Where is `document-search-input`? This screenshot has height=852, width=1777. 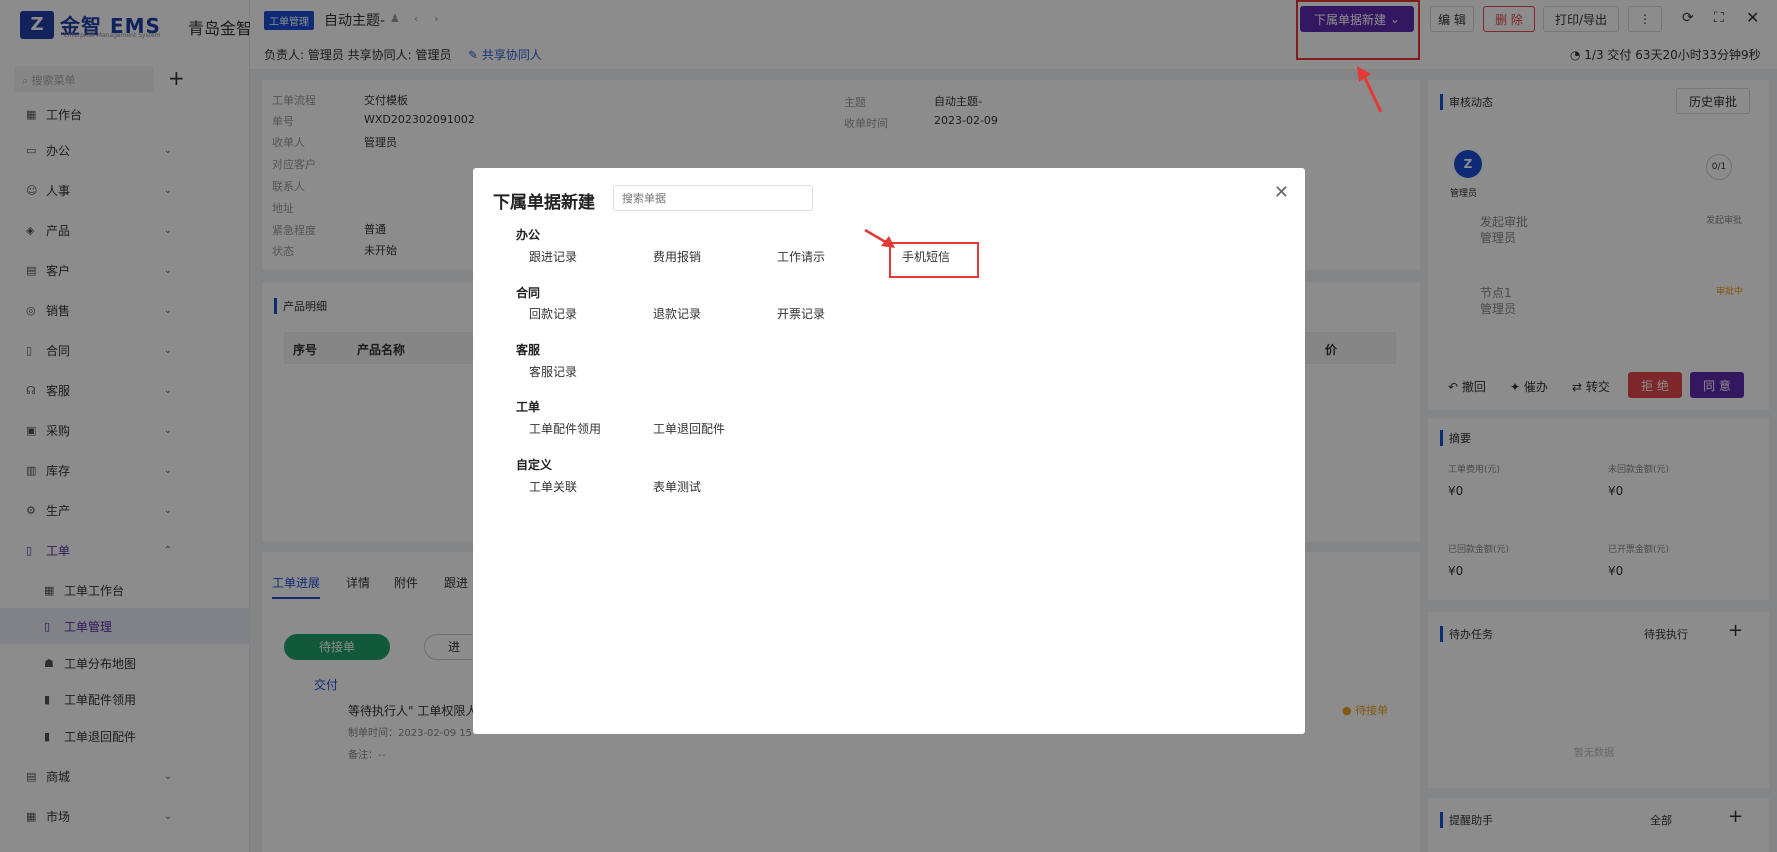 document-search-input is located at coordinates (713, 198).